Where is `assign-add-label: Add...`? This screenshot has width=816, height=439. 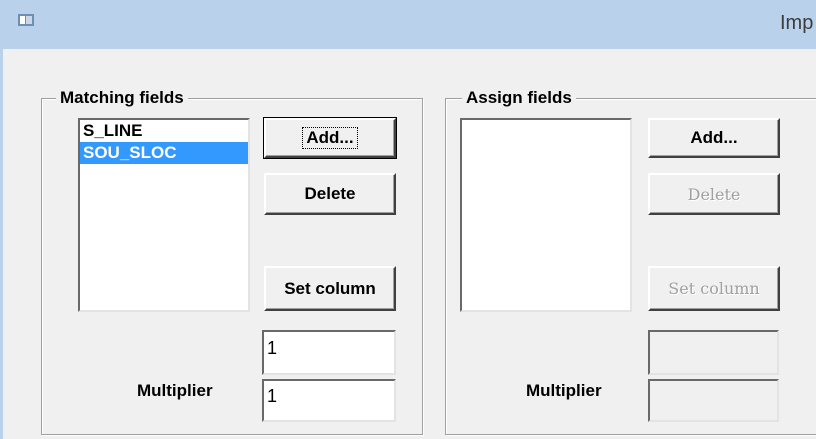
assign-add-label: Add... is located at coordinates (714, 137).